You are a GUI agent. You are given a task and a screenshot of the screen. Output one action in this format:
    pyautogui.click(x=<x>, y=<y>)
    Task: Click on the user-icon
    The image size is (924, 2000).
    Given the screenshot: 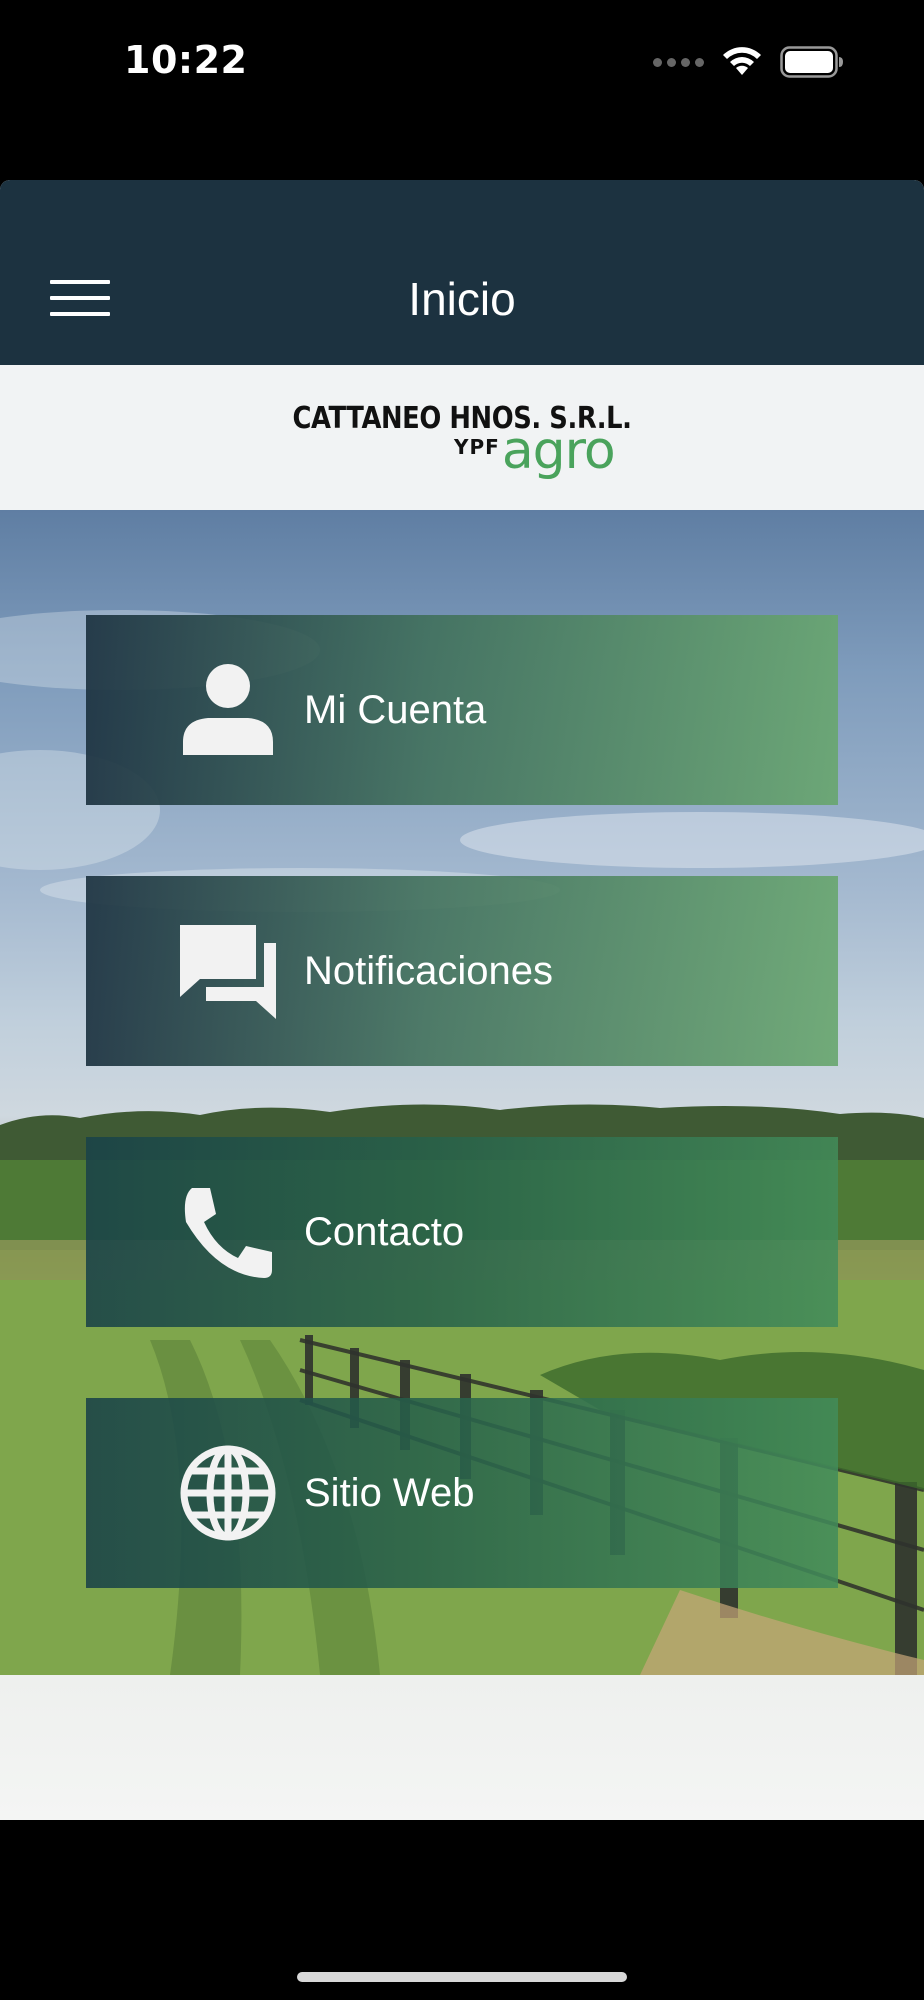 What is the action you would take?
    pyautogui.click(x=228, y=709)
    